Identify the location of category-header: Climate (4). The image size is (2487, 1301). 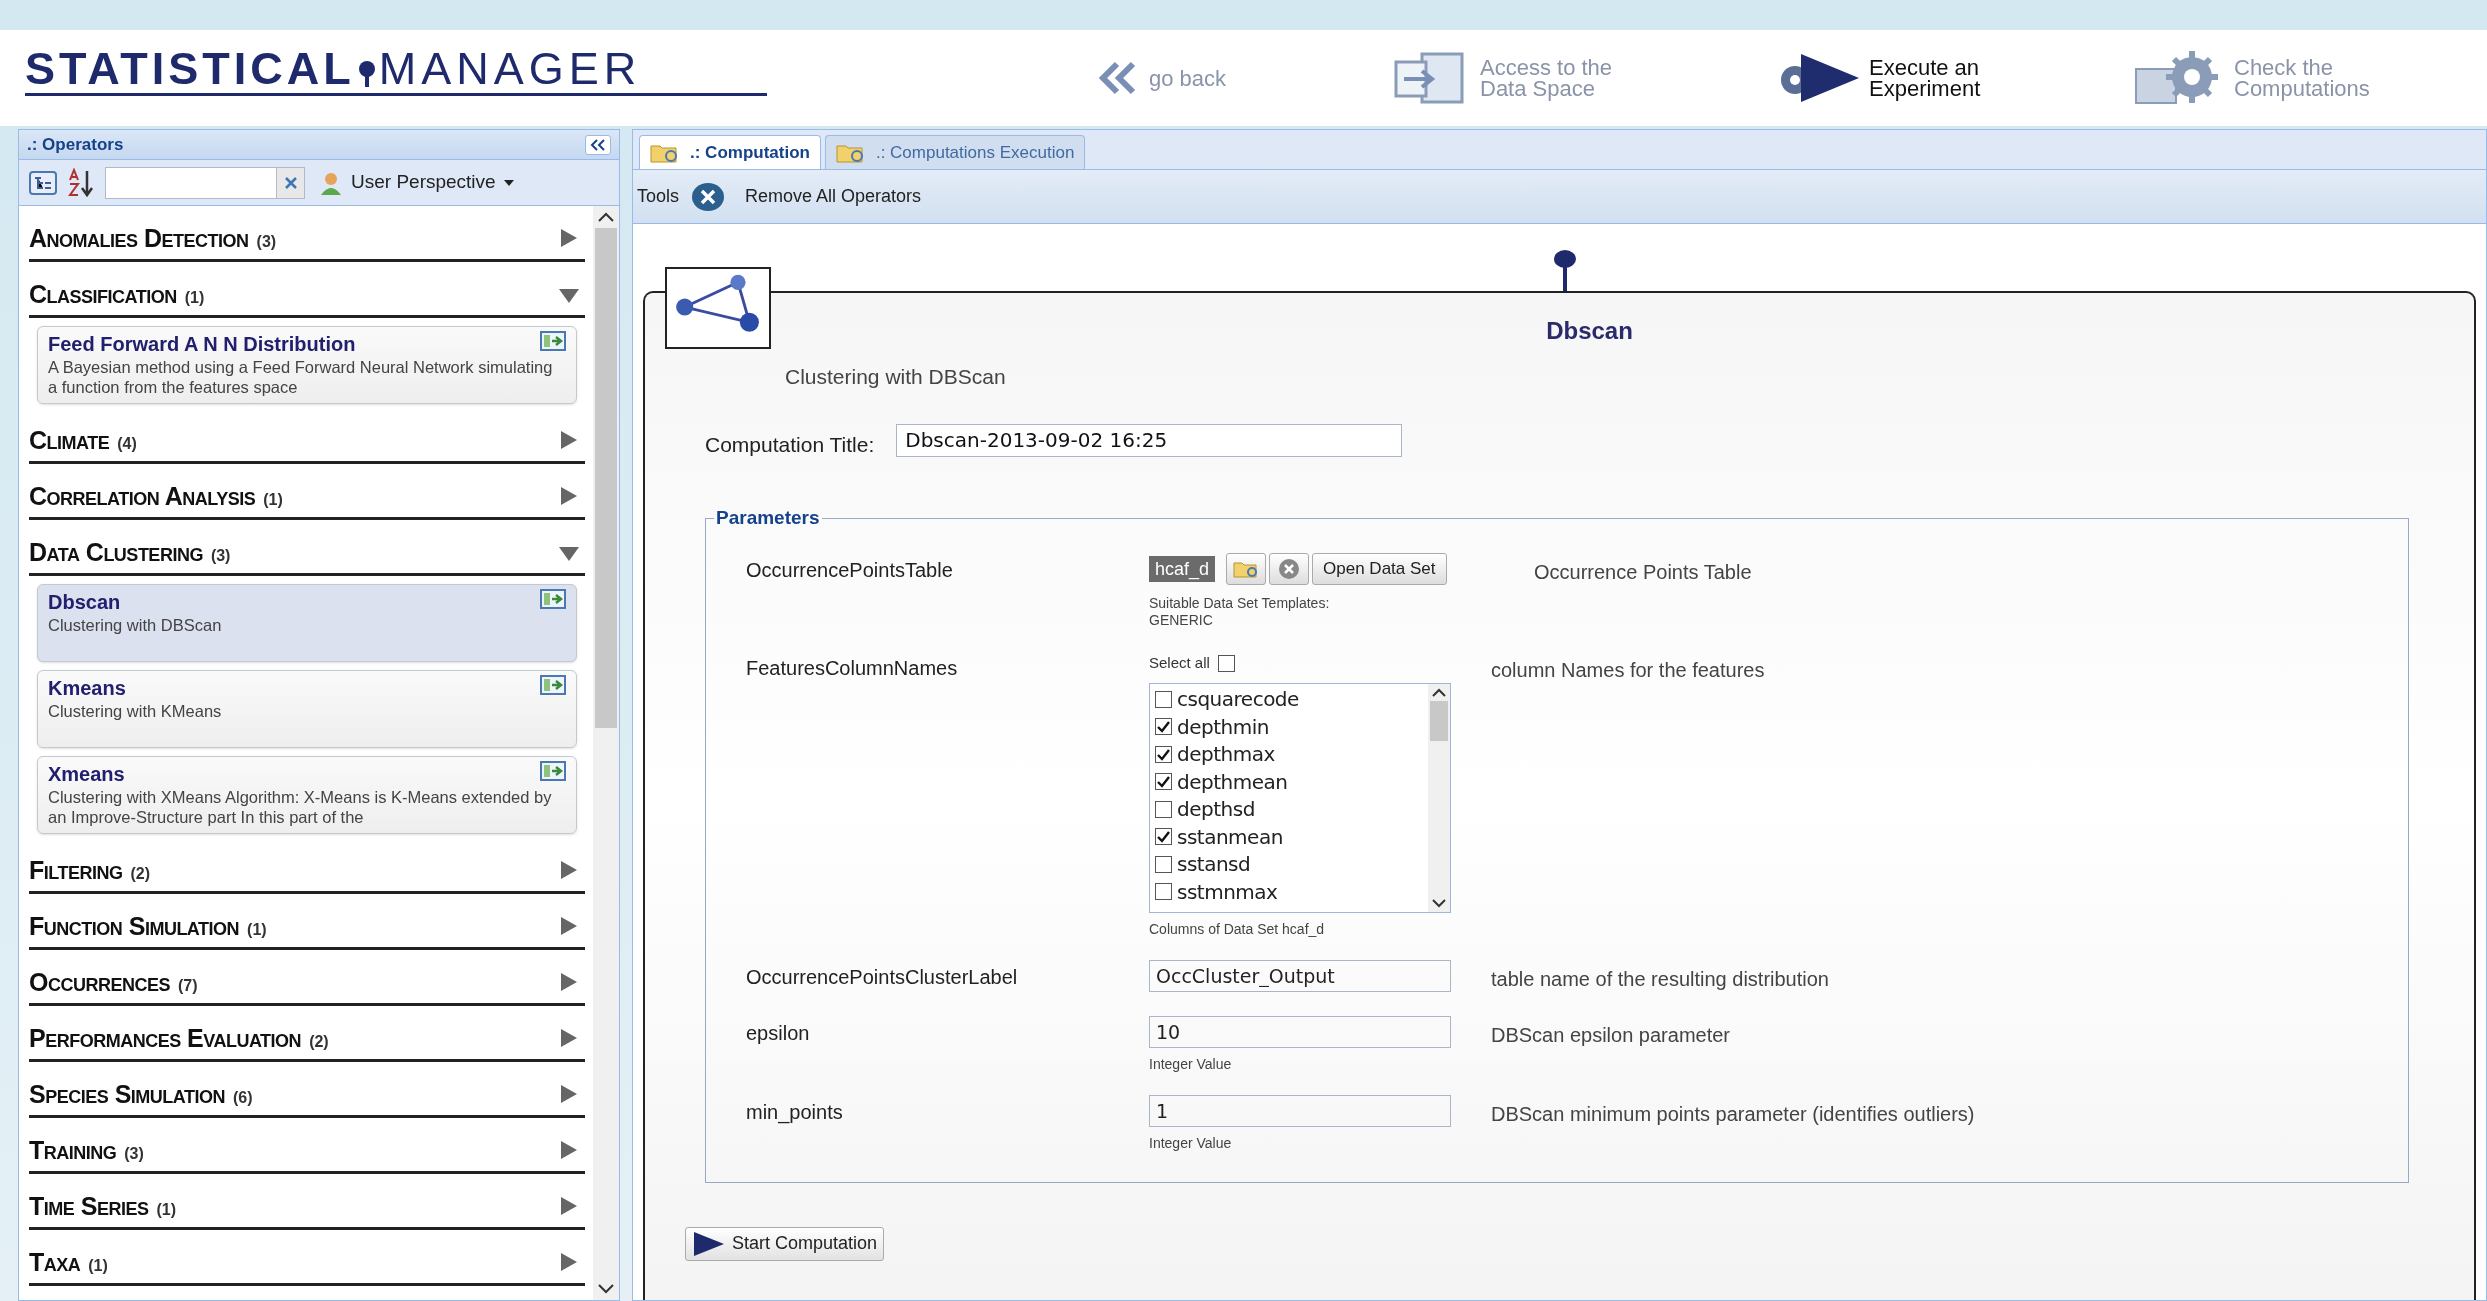
(307, 438).